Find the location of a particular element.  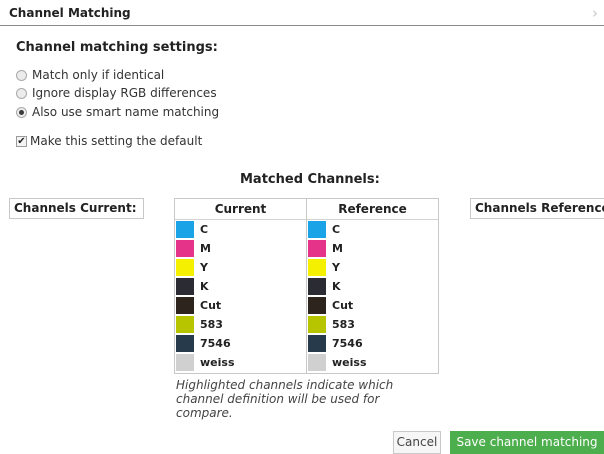

chevron-right-icon: › is located at coordinates (597, 13).